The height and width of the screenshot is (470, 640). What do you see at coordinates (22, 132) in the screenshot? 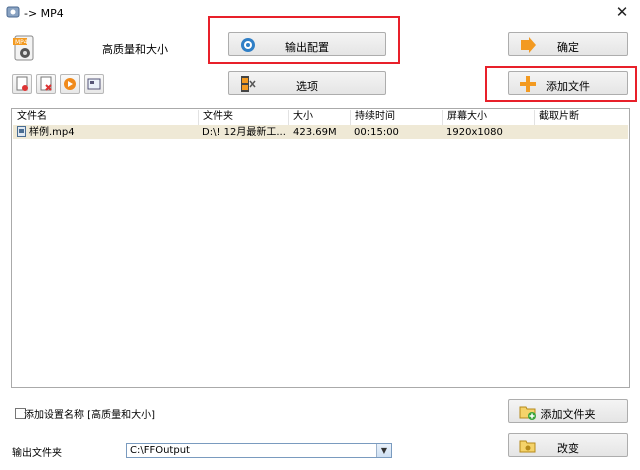
I see `video-file-icon` at bounding box center [22, 132].